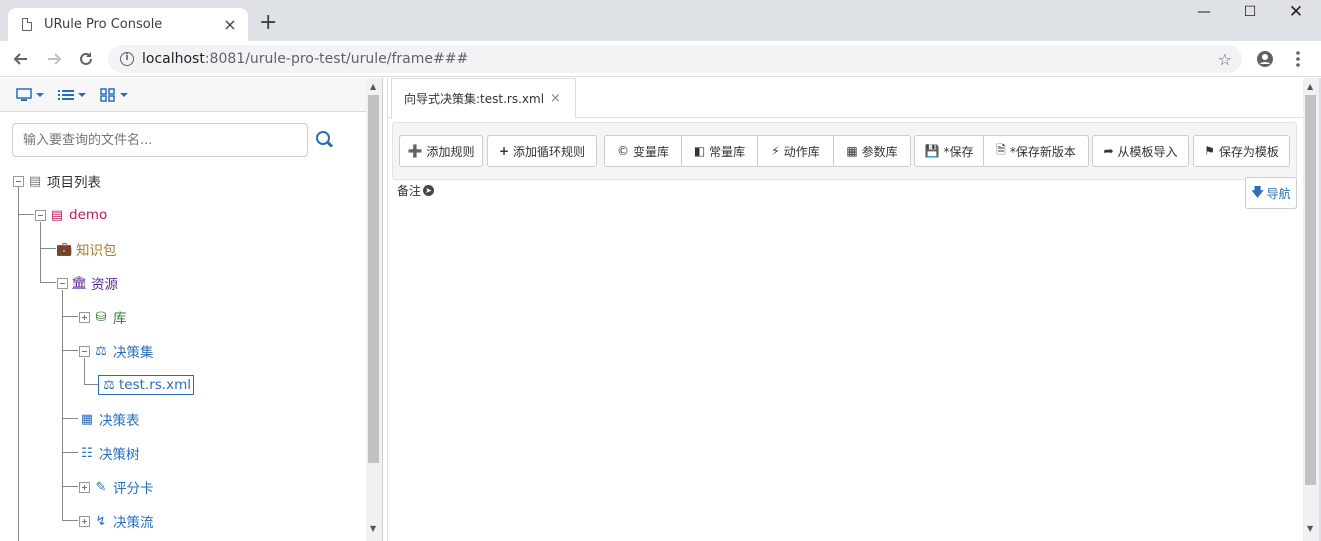 Image resolution: width=1321 pixels, height=541 pixels. What do you see at coordinates (795, 151) in the screenshot?
I see `action-lib-button: ⚡ 动作库` at bounding box center [795, 151].